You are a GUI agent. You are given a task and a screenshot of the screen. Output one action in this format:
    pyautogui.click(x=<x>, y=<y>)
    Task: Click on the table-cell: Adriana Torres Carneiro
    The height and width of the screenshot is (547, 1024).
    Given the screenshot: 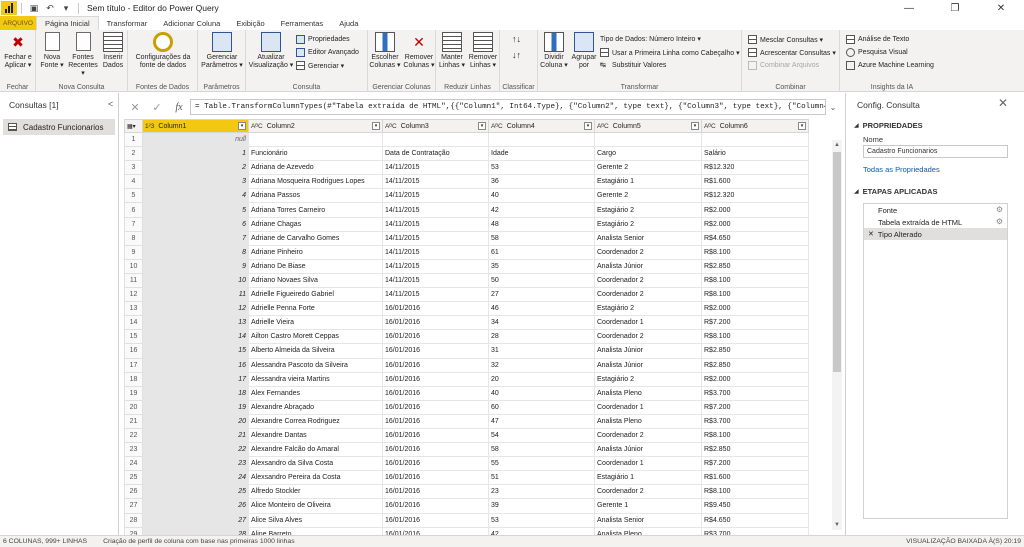 What is the action you would take?
    pyautogui.click(x=315, y=210)
    